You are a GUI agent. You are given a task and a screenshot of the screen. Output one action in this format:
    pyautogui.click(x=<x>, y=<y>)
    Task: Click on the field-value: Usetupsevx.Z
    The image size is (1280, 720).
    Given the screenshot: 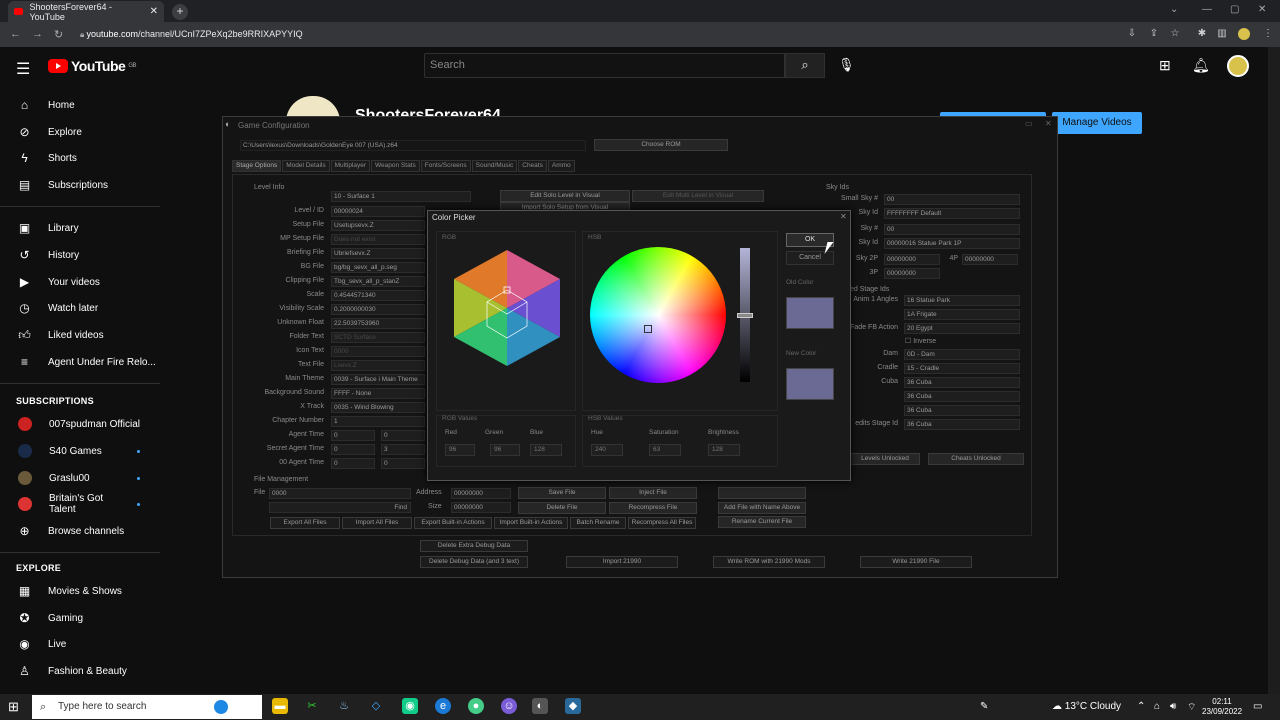 What is the action you would take?
    pyautogui.click(x=378, y=225)
    